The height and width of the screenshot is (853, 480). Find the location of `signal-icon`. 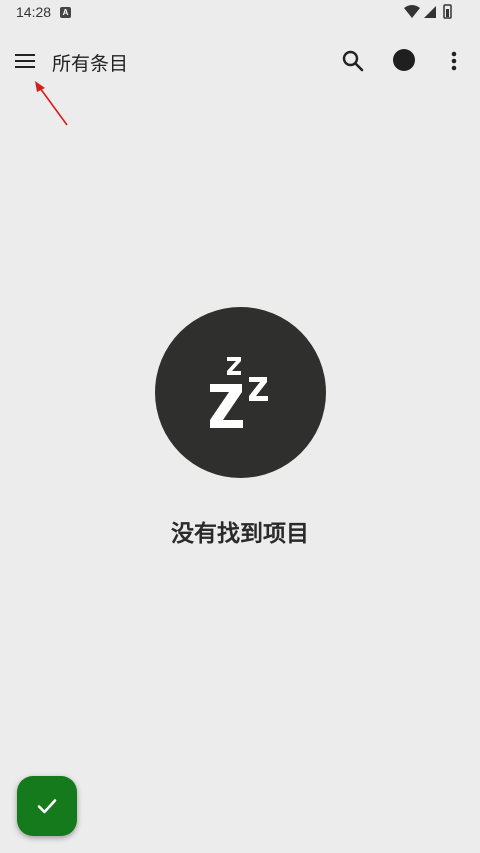

signal-icon is located at coordinates (430, 12).